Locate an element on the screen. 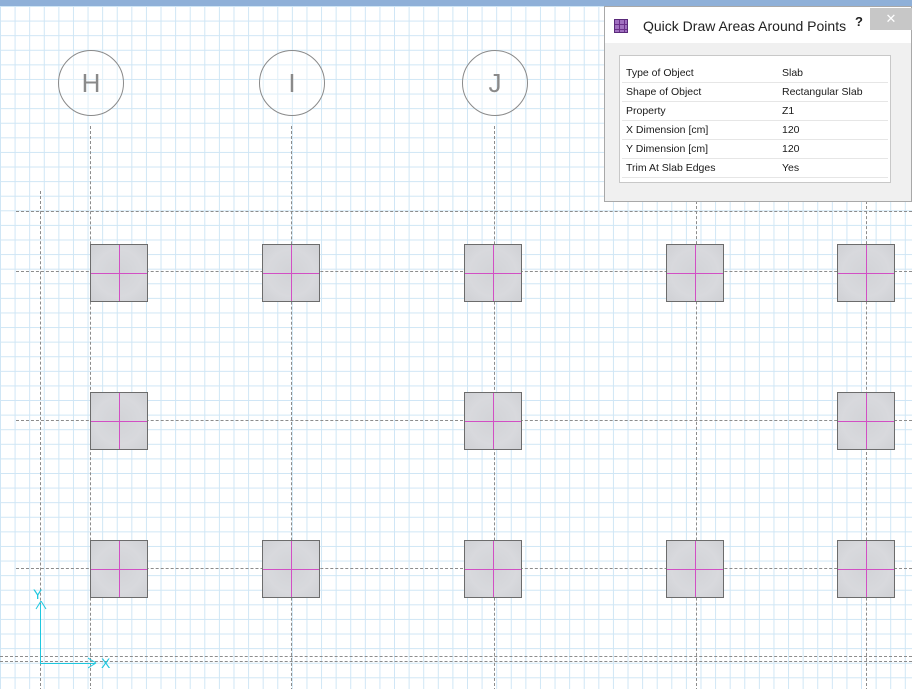 The height and width of the screenshot is (689, 912). x-axis-line is located at coordinates (67, 663).